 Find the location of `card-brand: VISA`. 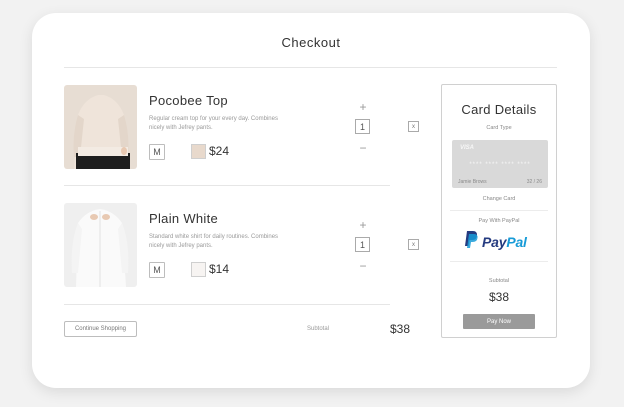

card-brand: VISA is located at coordinates (467, 148).